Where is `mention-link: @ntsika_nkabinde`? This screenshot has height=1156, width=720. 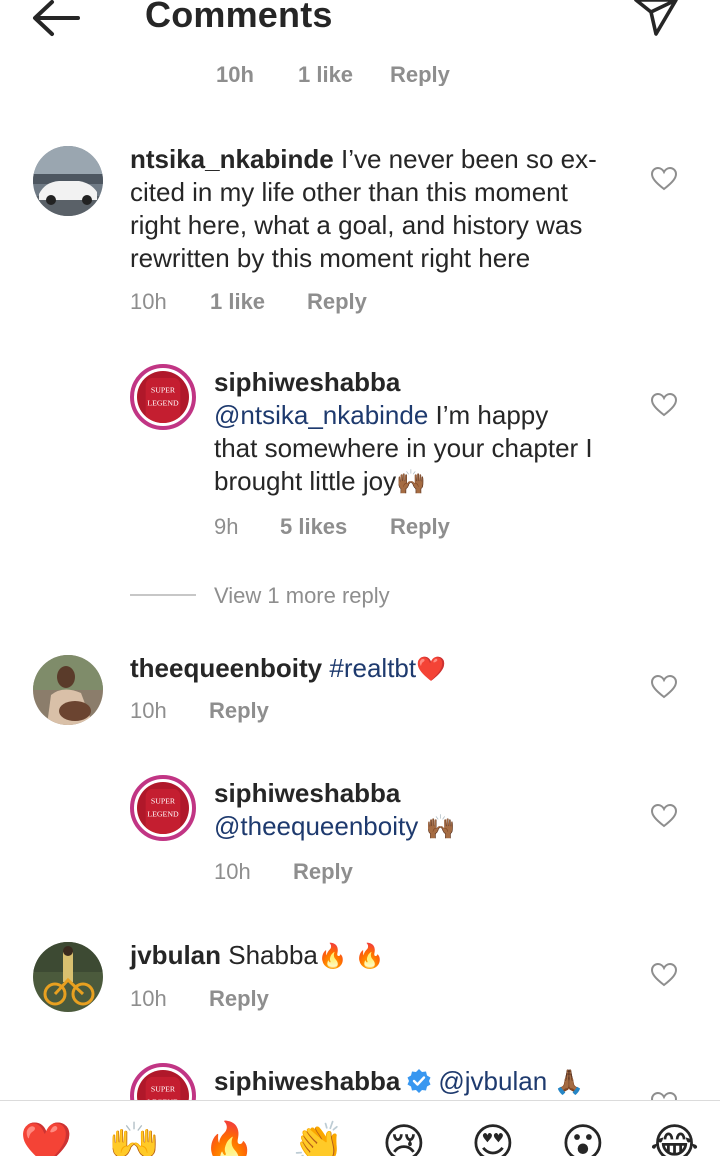
mention-link: @ntsika_nkabinde is located at coordinates (321, 415).